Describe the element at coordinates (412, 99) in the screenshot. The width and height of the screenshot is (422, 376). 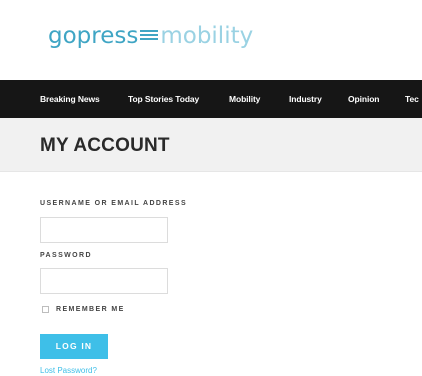
I see `nav-item-technology: Tec` at that location.